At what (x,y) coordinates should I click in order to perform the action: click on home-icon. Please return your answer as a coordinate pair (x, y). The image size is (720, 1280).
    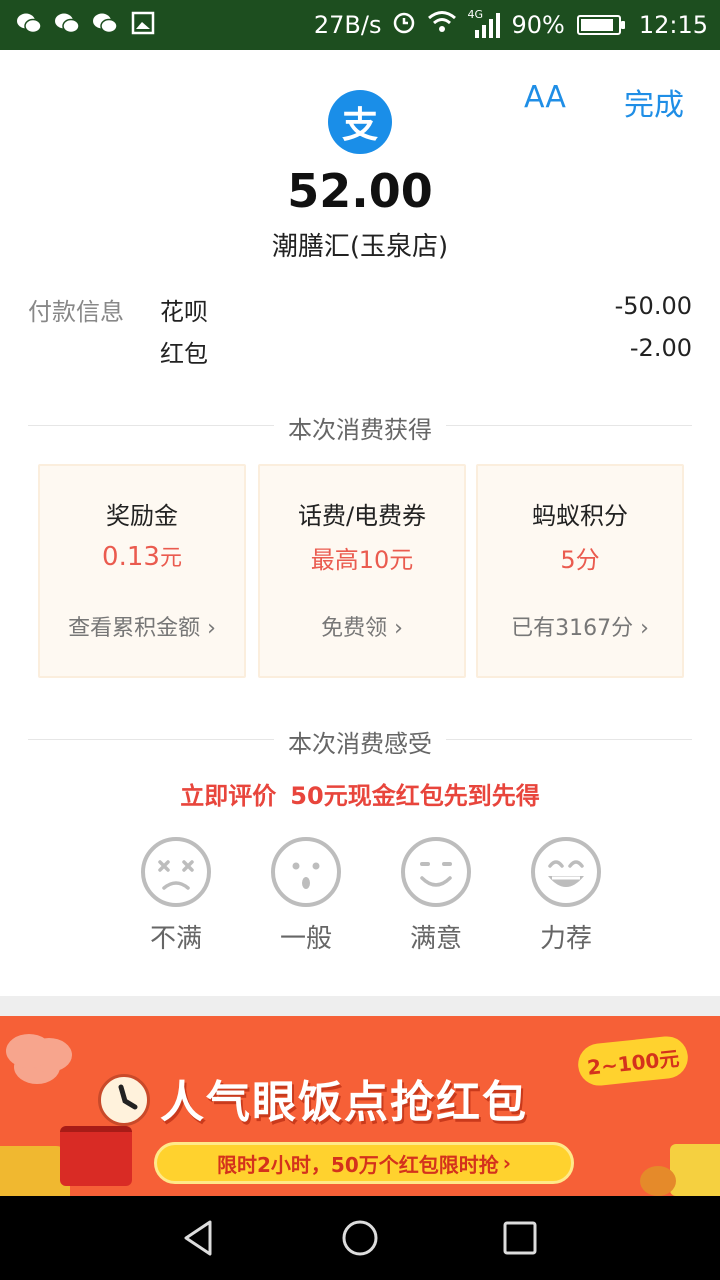
    Looking at the image, I should click on (360, 1238).